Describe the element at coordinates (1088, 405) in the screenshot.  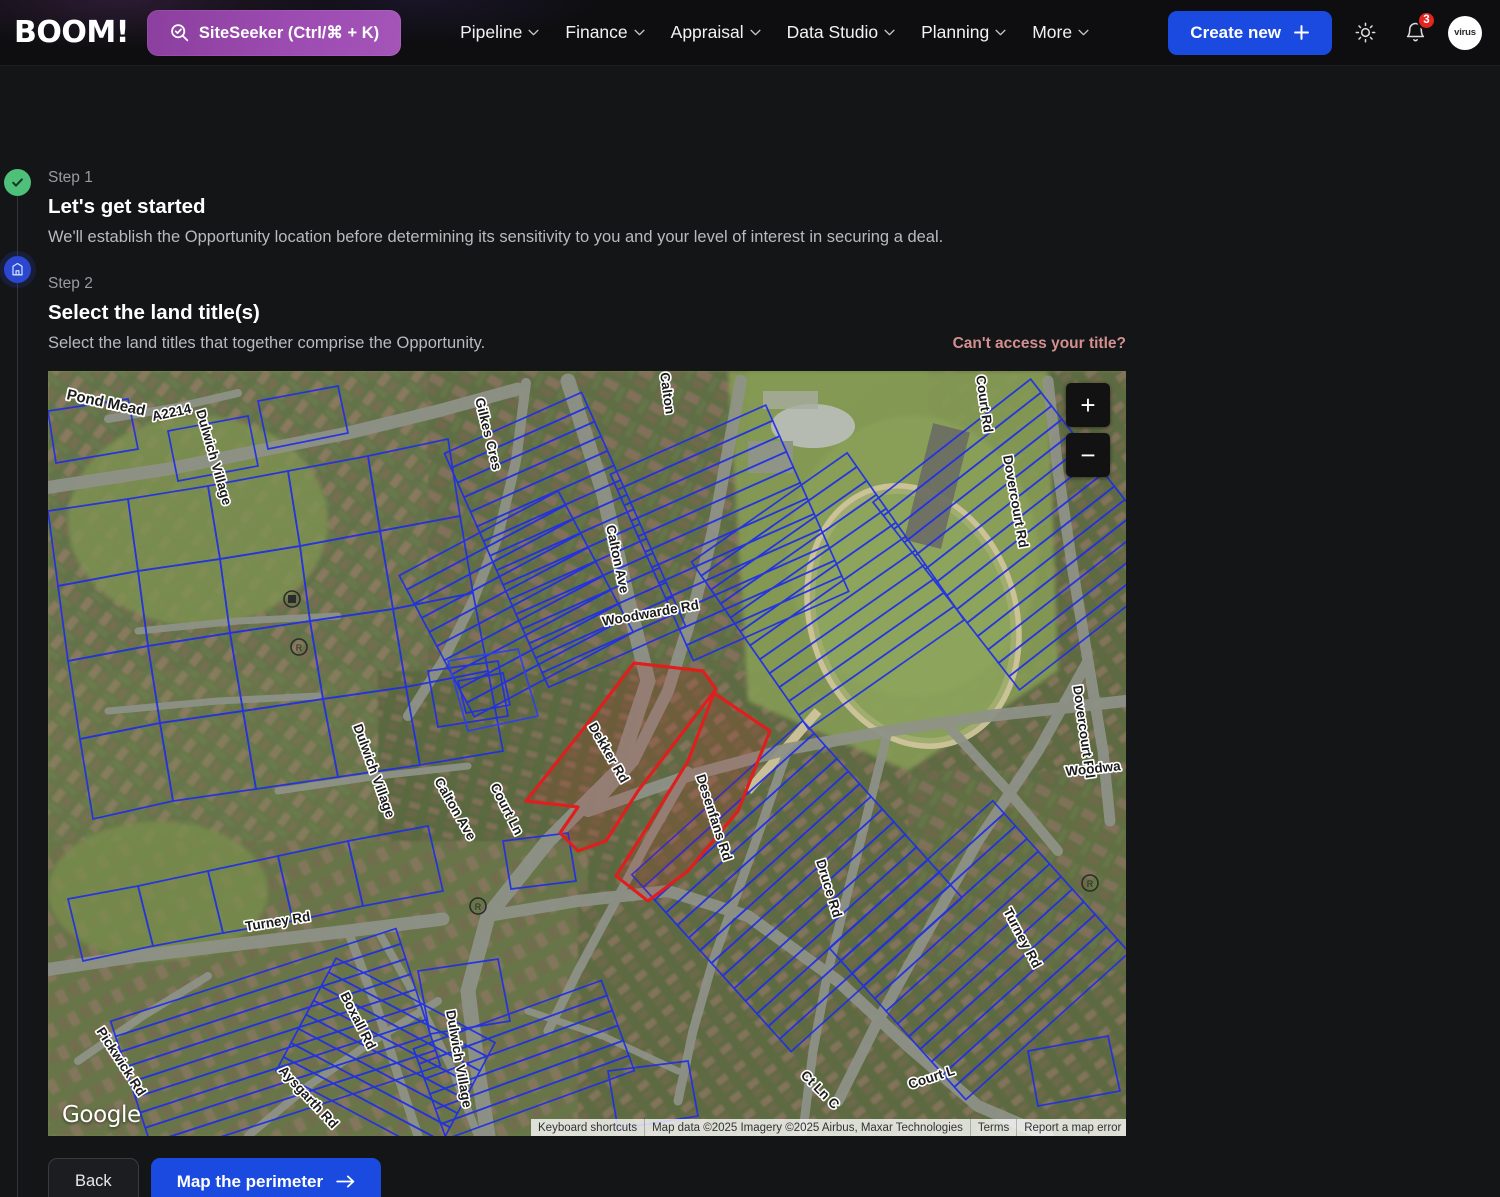
I see `map-zoom-in-button: +` at that location.